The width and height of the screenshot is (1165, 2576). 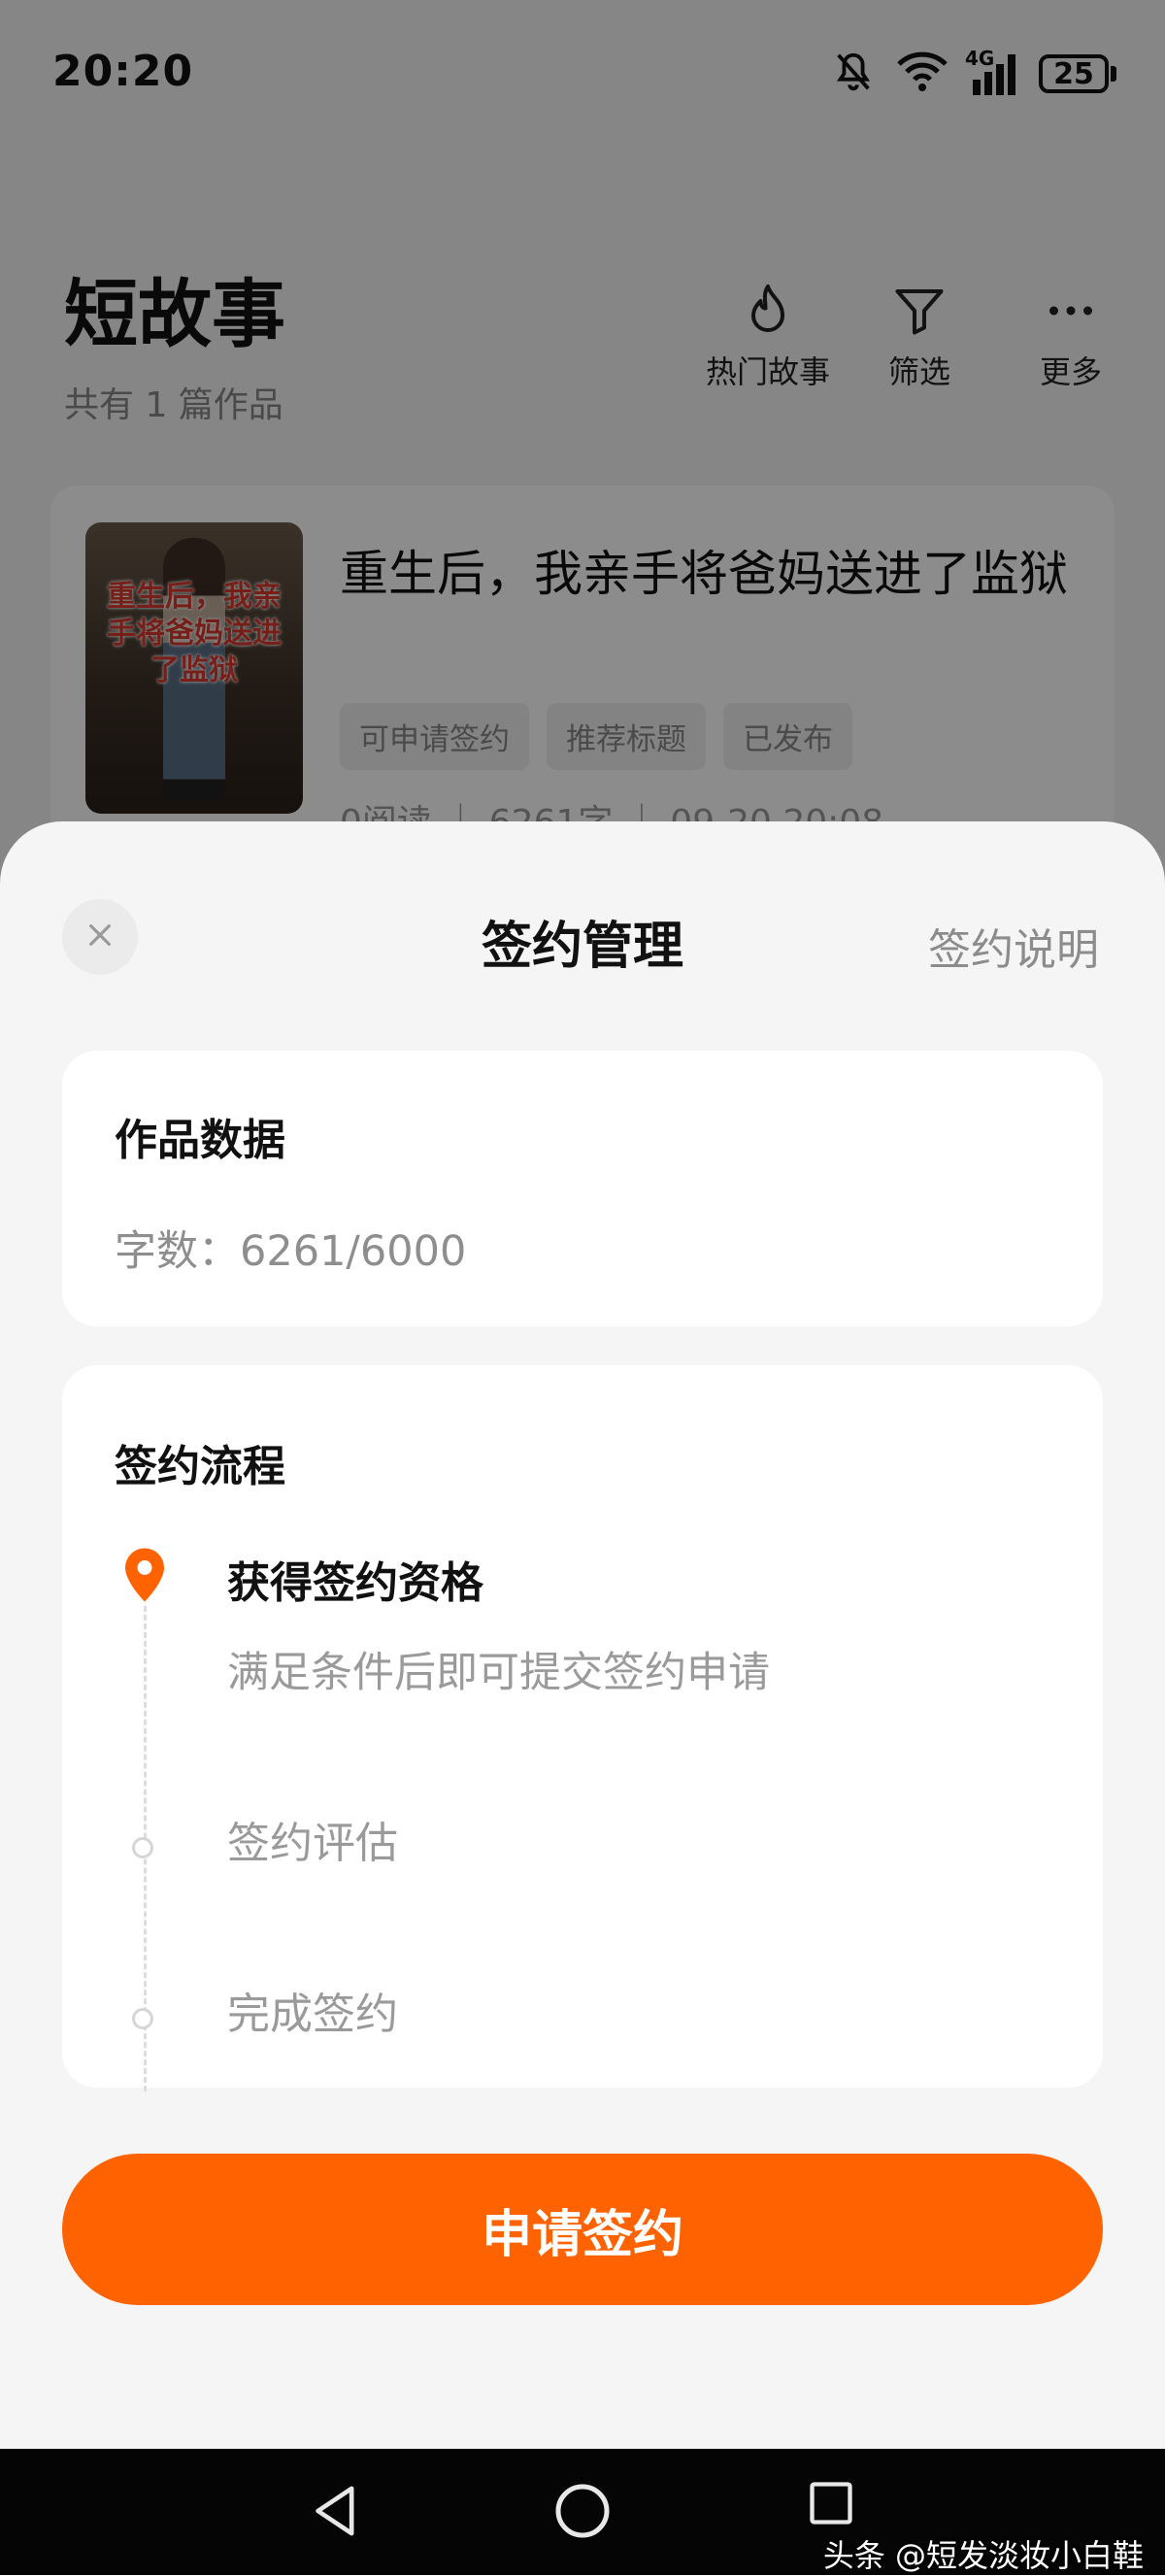 What do you see at coordinates (498, 1673) in the screenshot?
I see `step-qualification-desc: 满足条件后即可提交签约申请` at bounding box center [498, 1673].